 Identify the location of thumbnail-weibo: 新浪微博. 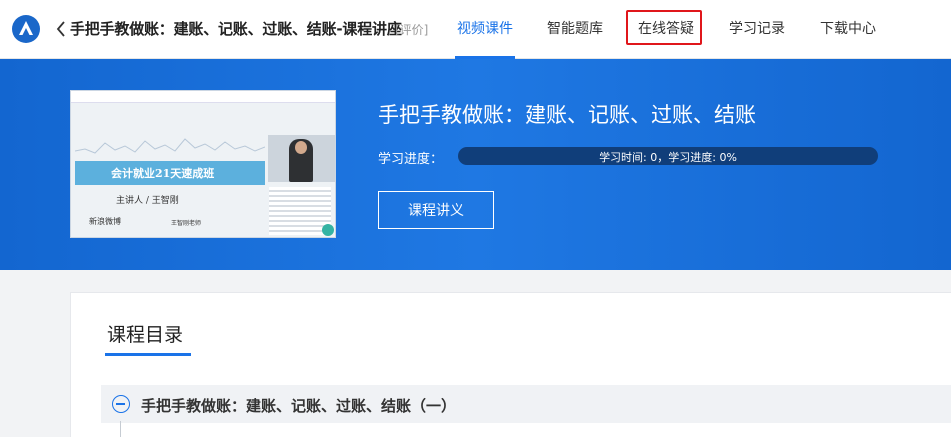
(105, 221).